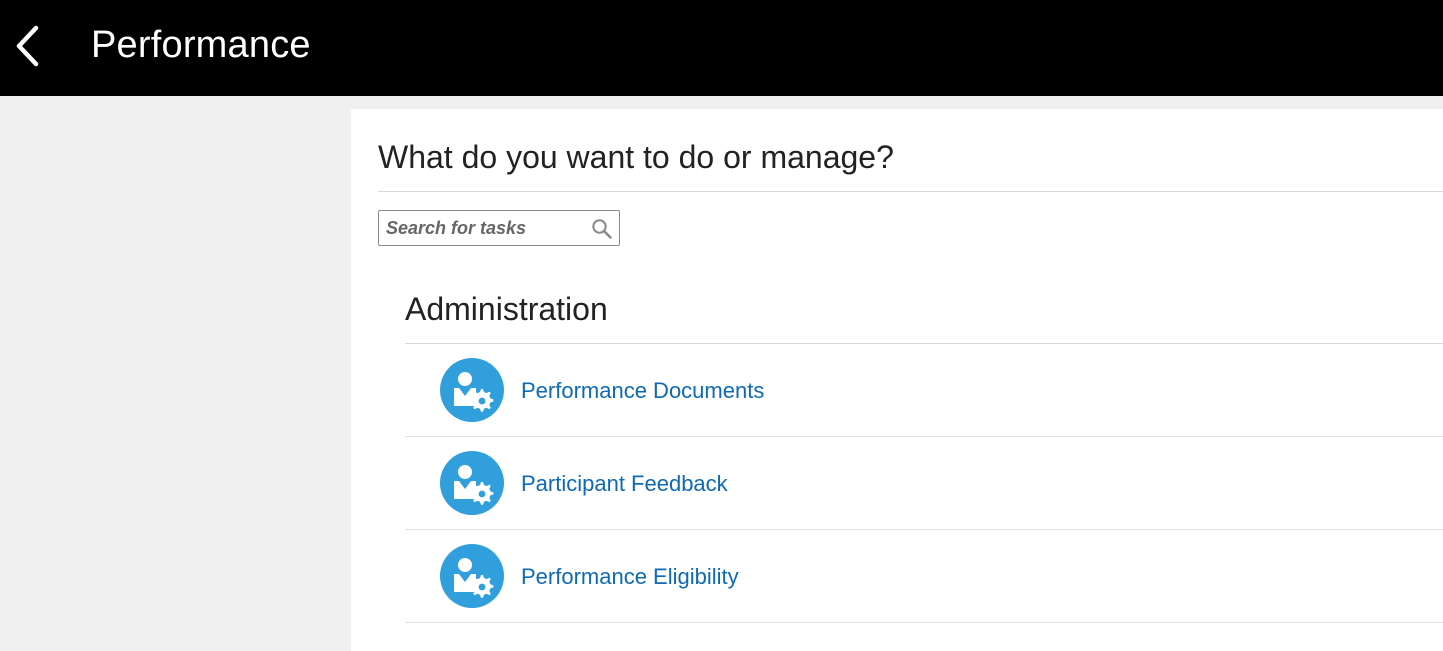  I want to click on search-input, so click(484, 228).